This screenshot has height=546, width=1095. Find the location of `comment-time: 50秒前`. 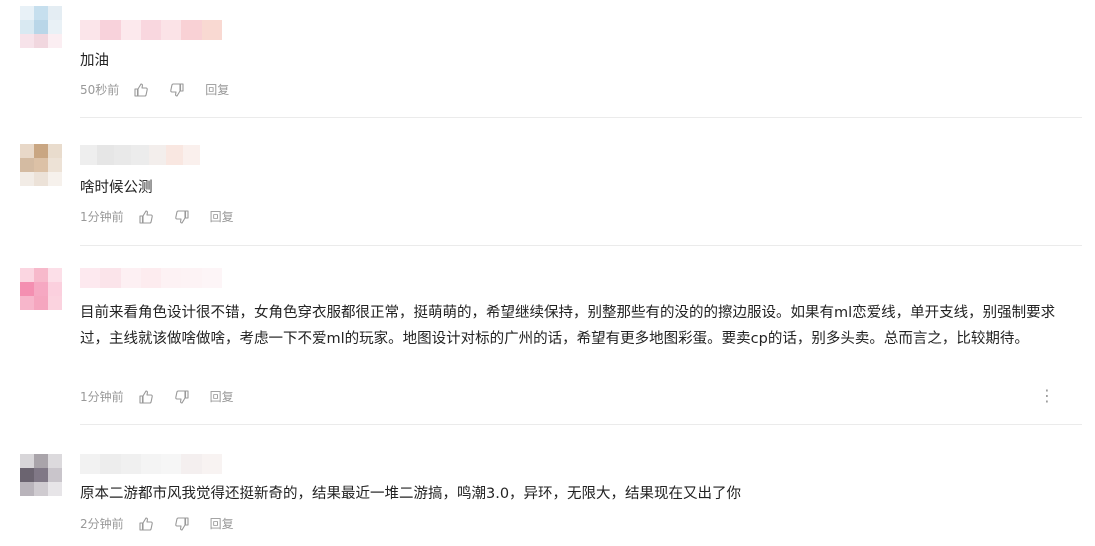

comment-time: 50秒前 is located at coordinates (100, 90).